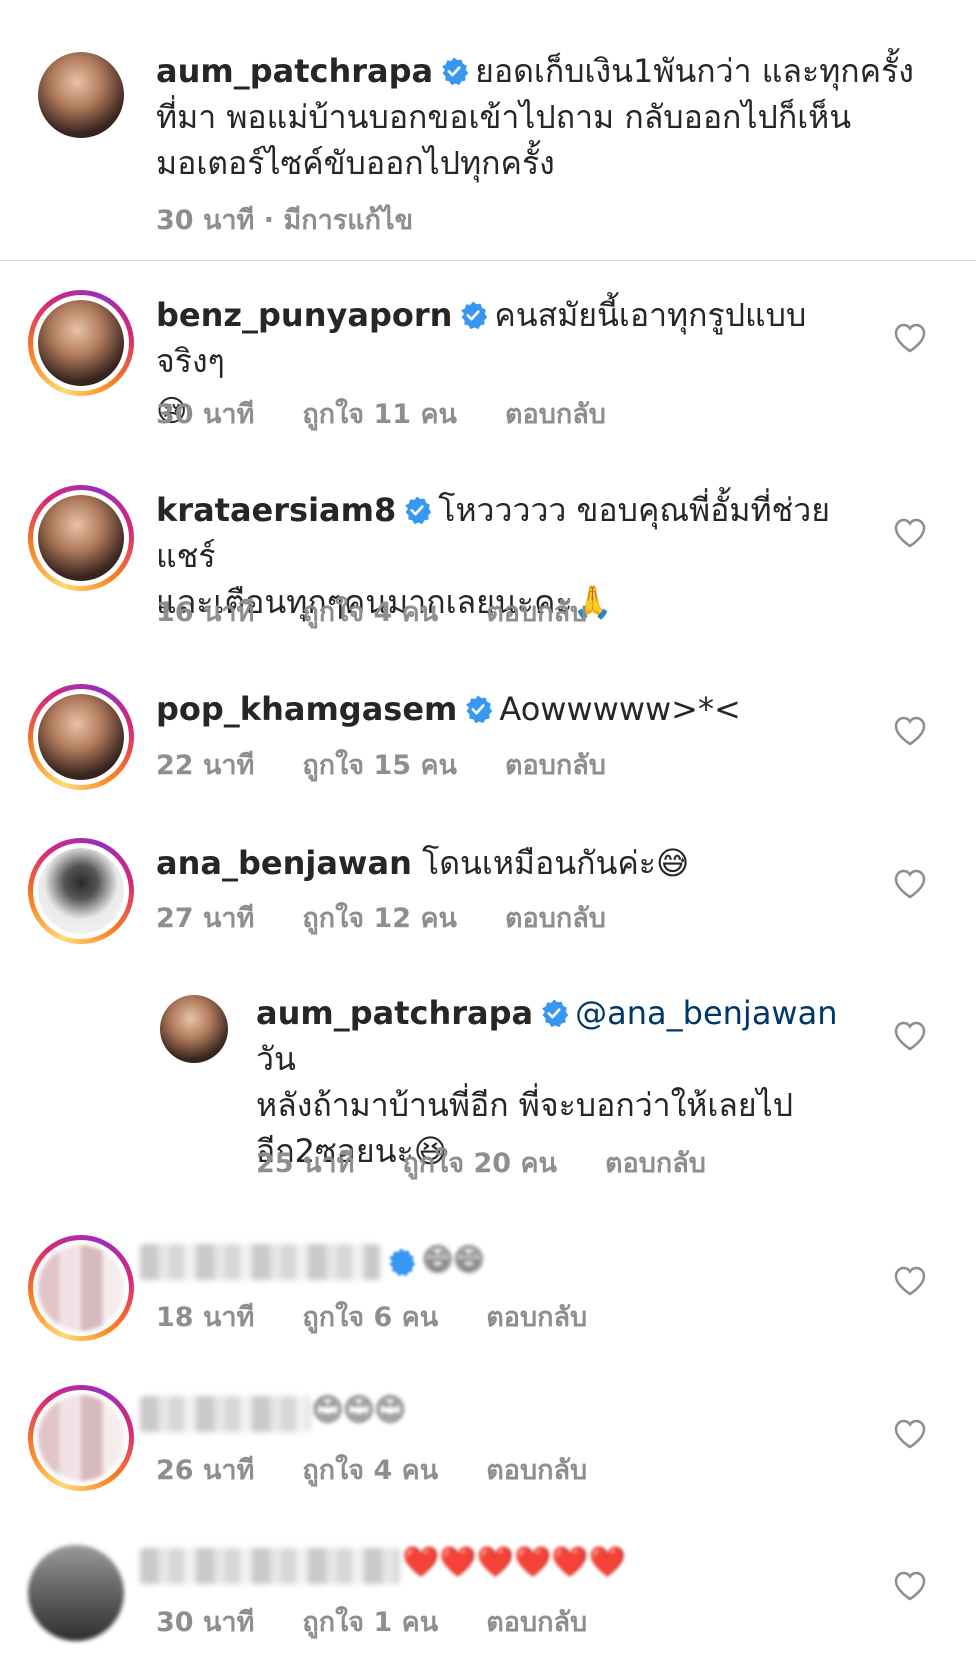 This screenshot has height=1678, width=976. Describe the element at coordinates (359, 1410) in the screenshot. I see `emoji: 😊😊😊` at that location.